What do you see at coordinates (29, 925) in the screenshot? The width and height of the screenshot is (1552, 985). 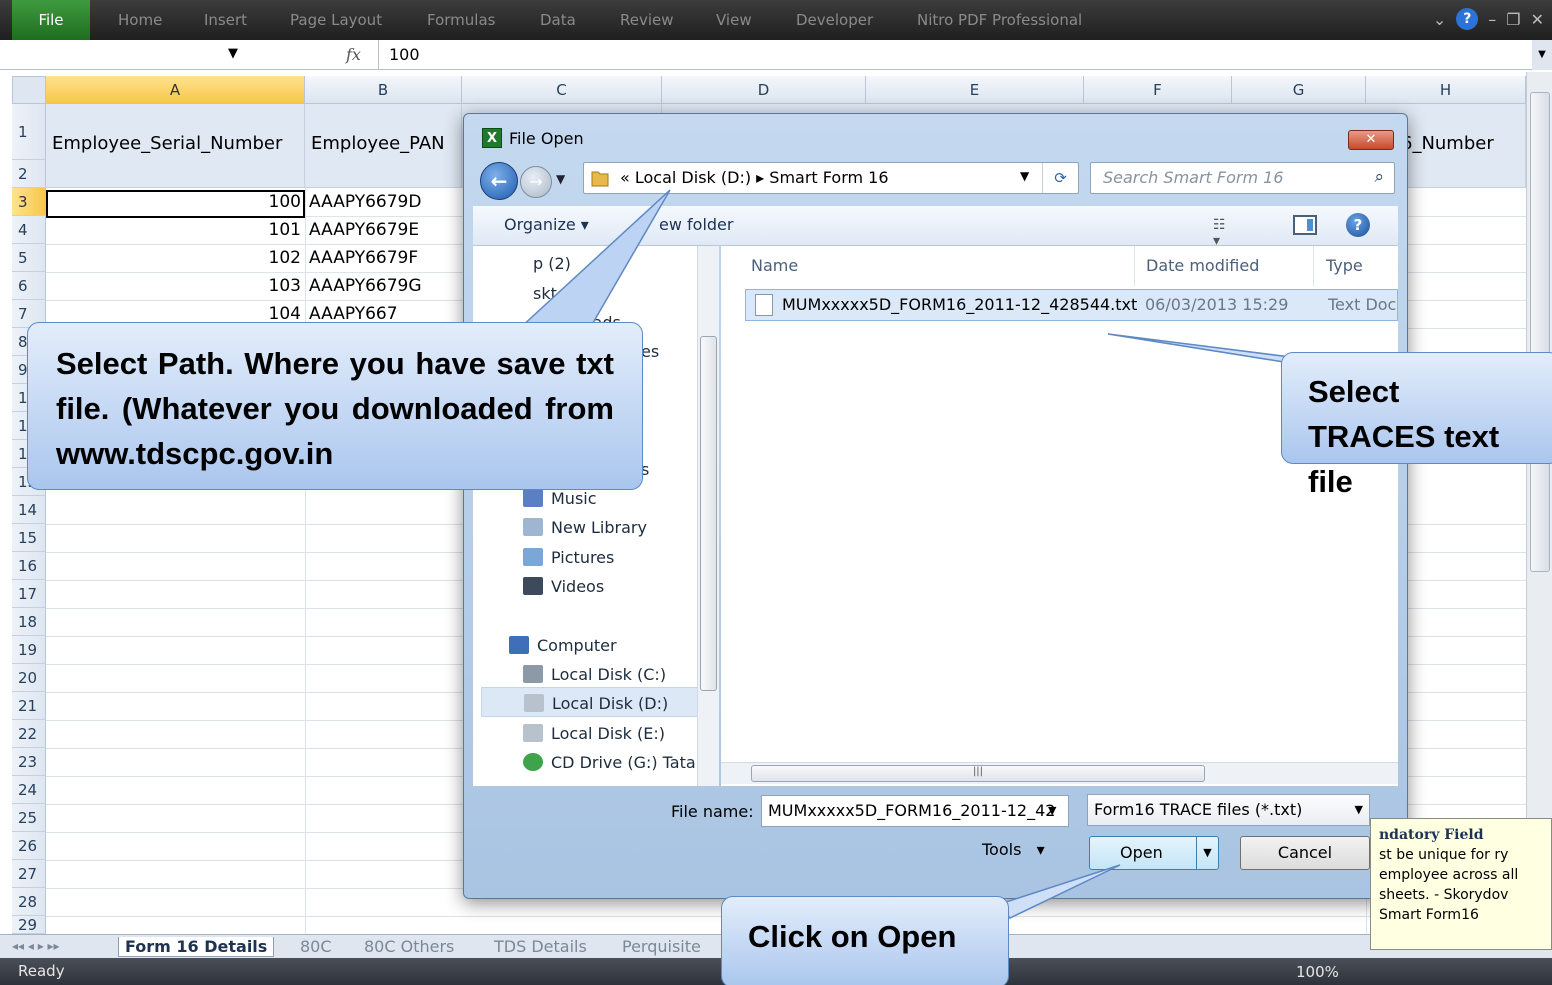 I see `row-header-29: 29` at bounding box center [29, 925].